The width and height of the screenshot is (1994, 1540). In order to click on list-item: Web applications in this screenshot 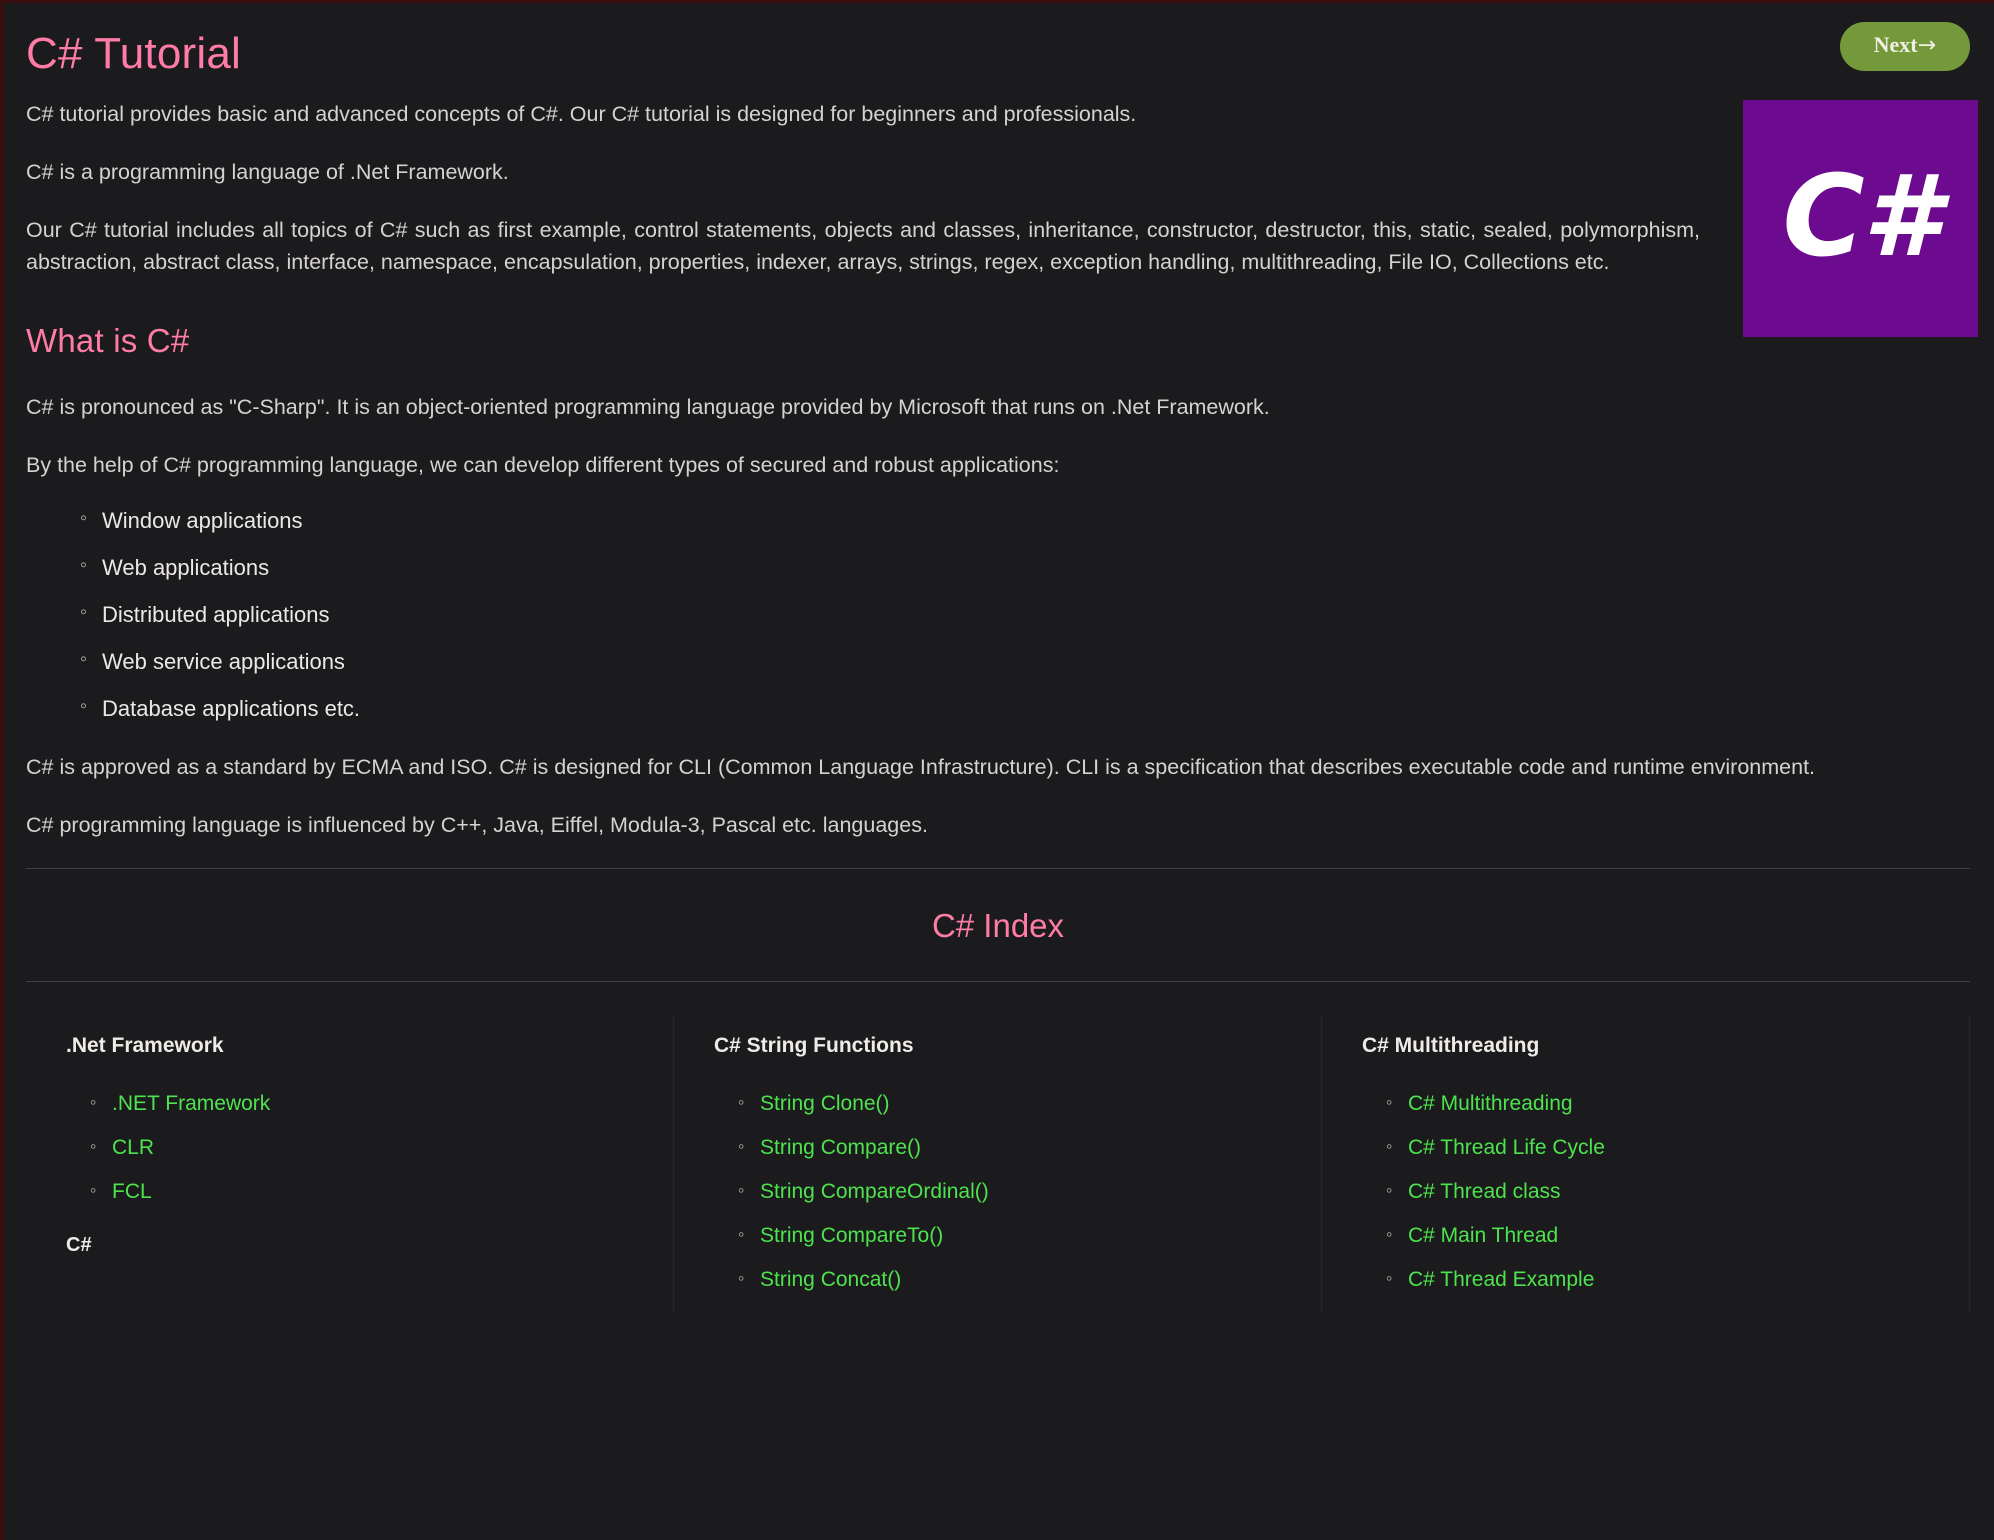, I will do `click(1025, 567)`.